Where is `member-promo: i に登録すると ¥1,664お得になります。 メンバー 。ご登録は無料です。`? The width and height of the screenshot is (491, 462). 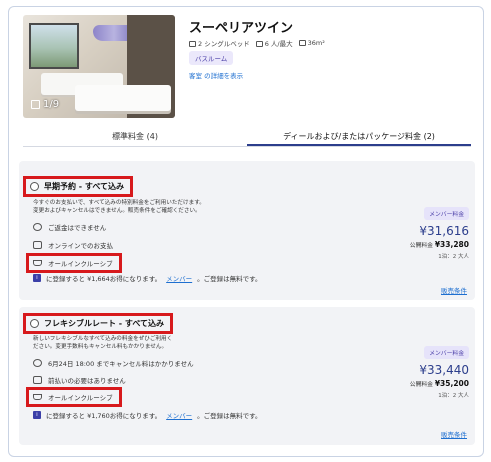
member-promo: i に登録すると ¥1,664お得になります。 メンバー 。ご登録は無料です。 is located at coordinates (147, 278).